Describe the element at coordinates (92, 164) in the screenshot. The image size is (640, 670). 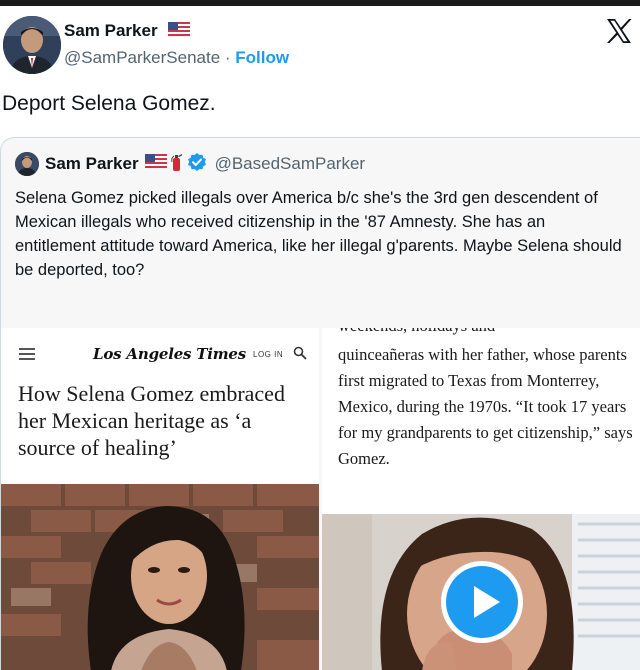
I see `quoted-author-name: Sam Parker` at that location.